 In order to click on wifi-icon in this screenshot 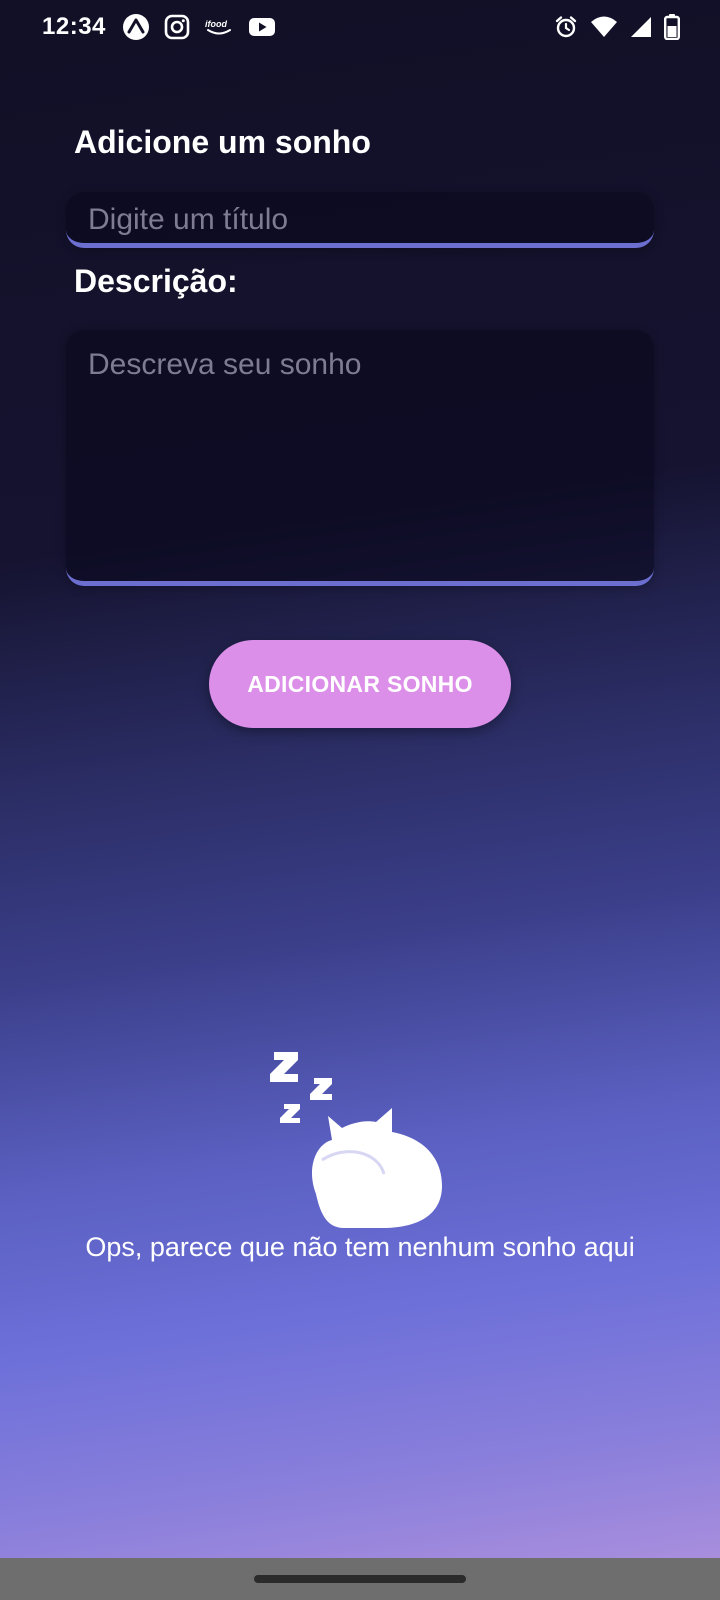, I will do `click(604, 27)`.